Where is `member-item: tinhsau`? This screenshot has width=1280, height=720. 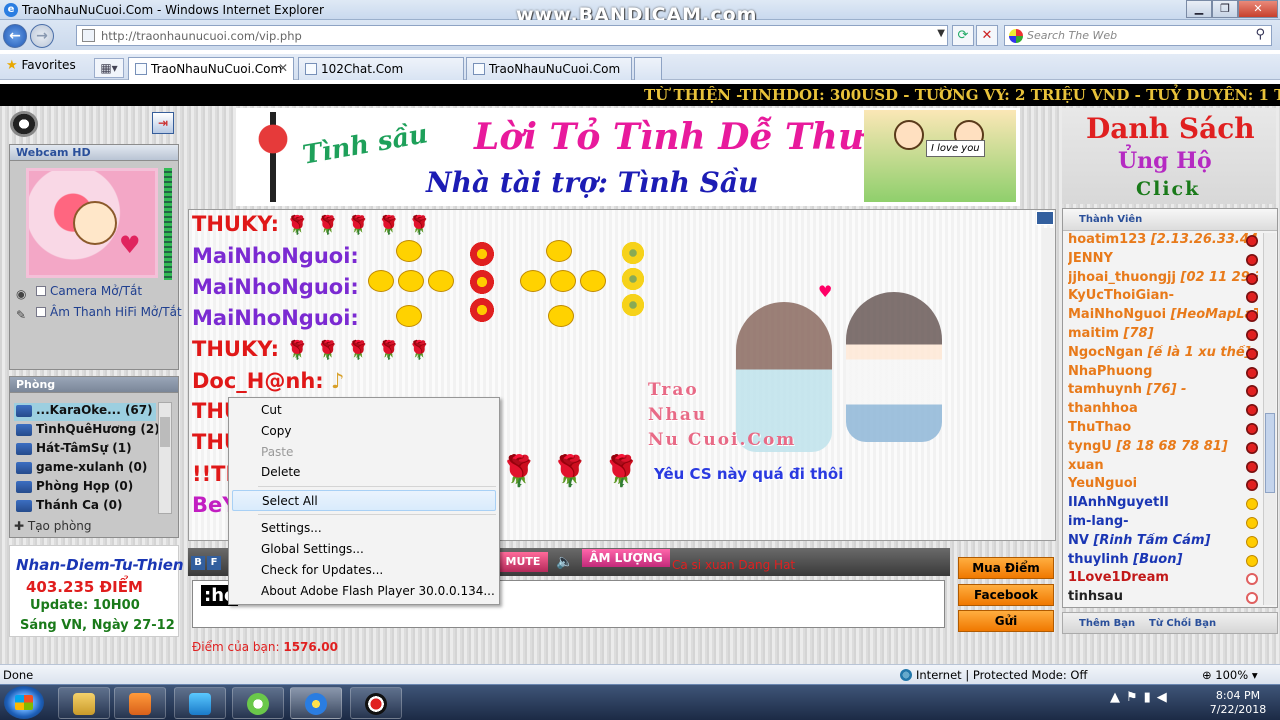
member-item: tinhsau is located at coordinates (1163, 596).